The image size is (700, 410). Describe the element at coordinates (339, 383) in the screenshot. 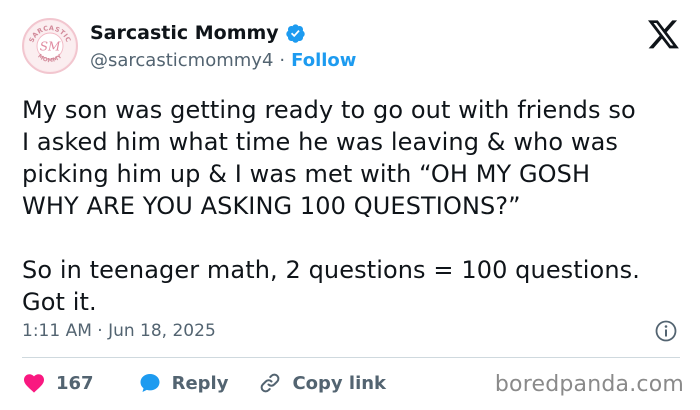

I see `copy-link-label: Copy link` at that location.